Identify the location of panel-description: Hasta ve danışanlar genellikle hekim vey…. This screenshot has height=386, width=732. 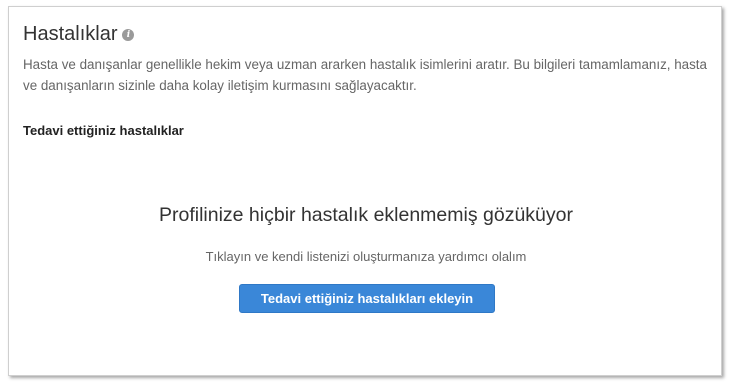
(365, 75).